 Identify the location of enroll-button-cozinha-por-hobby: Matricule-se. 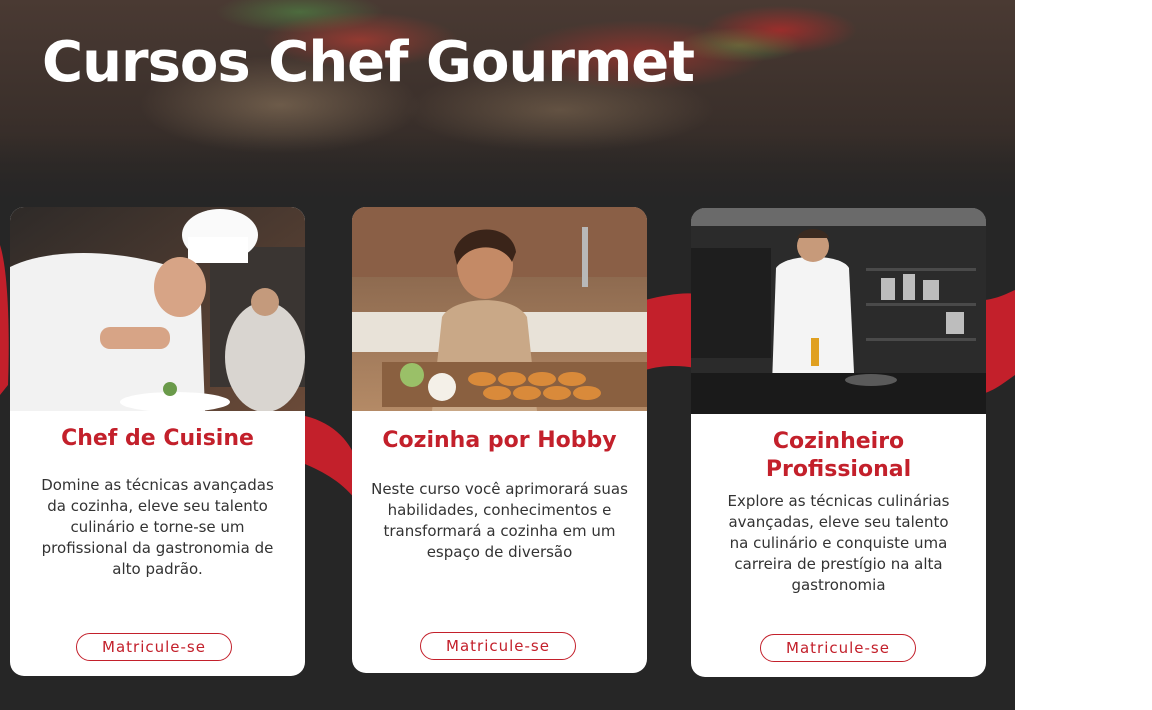
(498, 646).